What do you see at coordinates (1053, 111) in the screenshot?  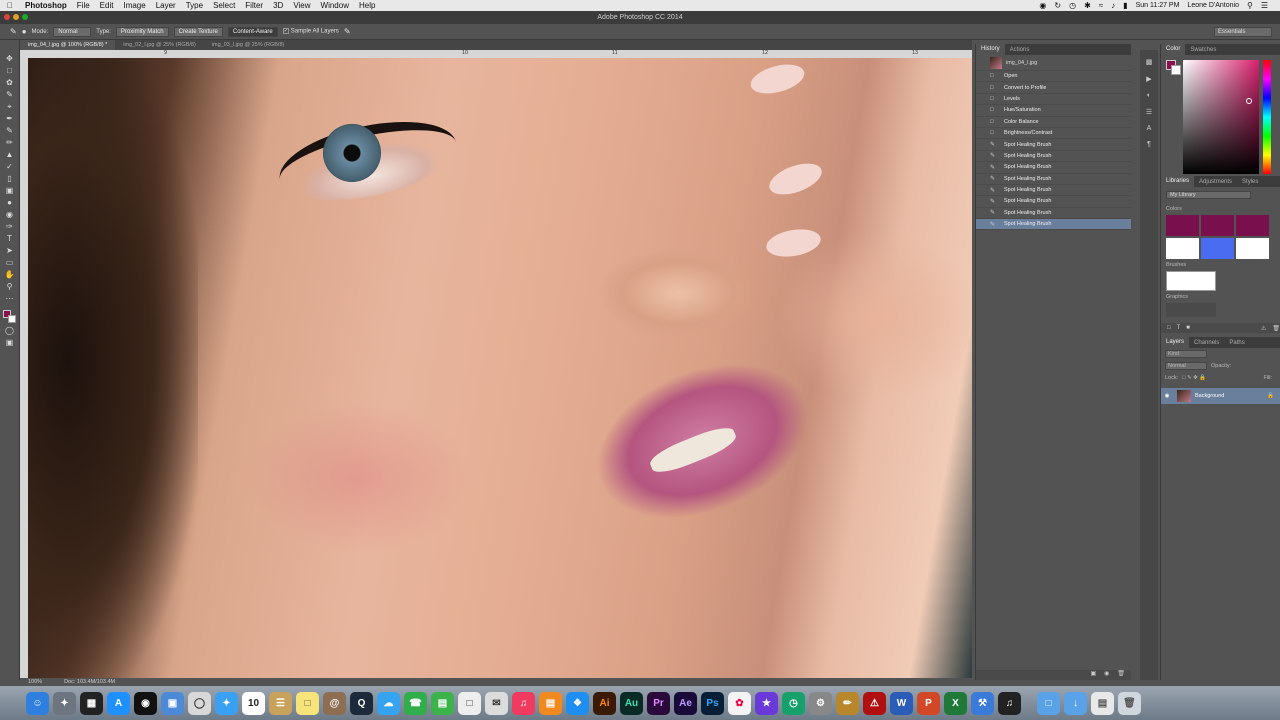 I see `history-item: □ Hue/Saturation` at bounding box center [1053, 111].